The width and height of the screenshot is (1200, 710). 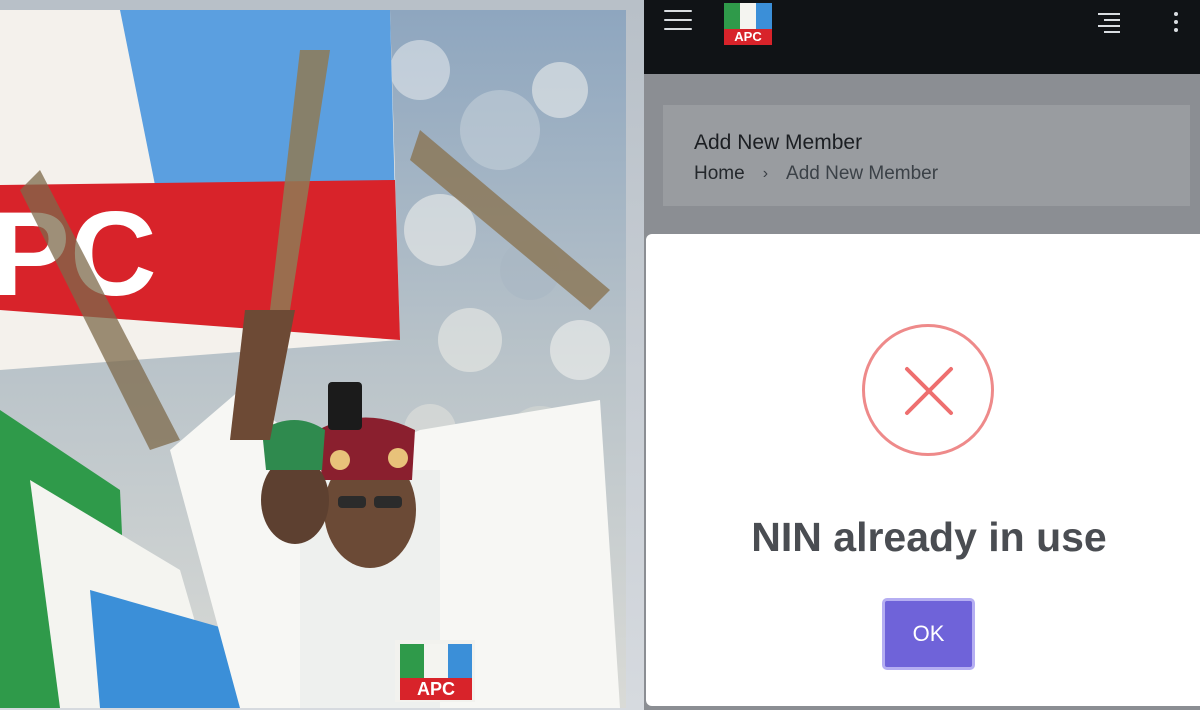 I want to click on top-app-bar: APC, so click(x=922, y=37).